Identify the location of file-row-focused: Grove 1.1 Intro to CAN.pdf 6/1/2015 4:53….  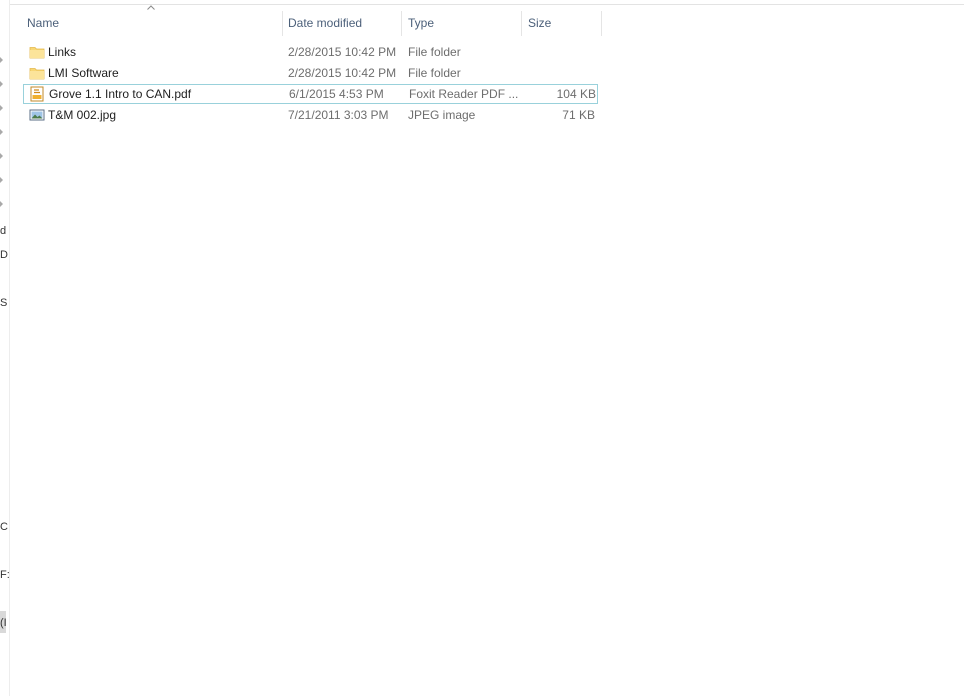
(310, 94).